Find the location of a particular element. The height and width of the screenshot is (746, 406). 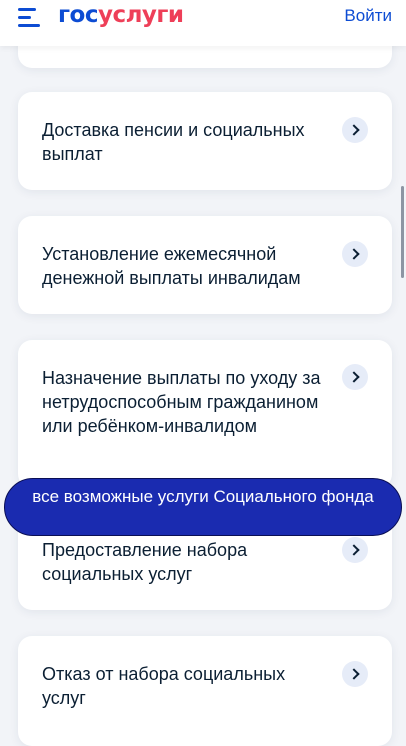

service-card: Отказ от набора социальных услуг is located at coordinates (205, 691).